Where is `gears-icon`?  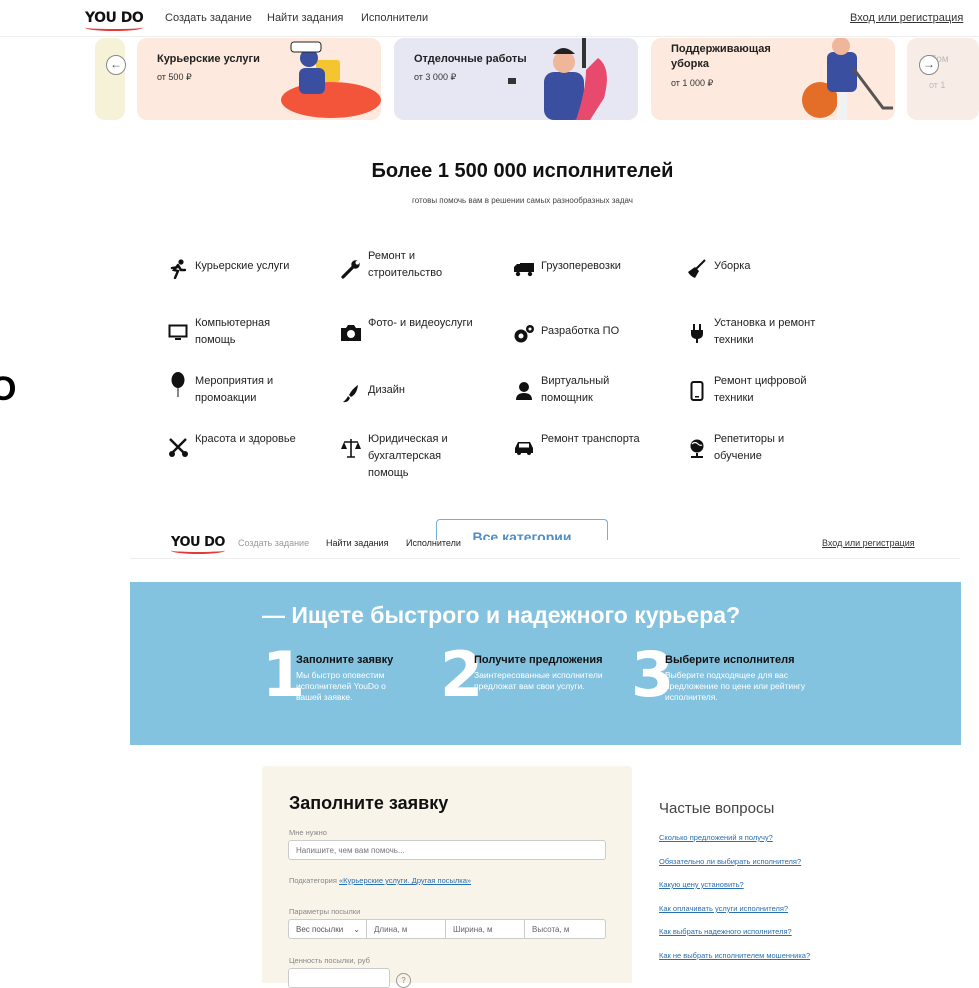 gears-icon is located at coordinates (524, 334).